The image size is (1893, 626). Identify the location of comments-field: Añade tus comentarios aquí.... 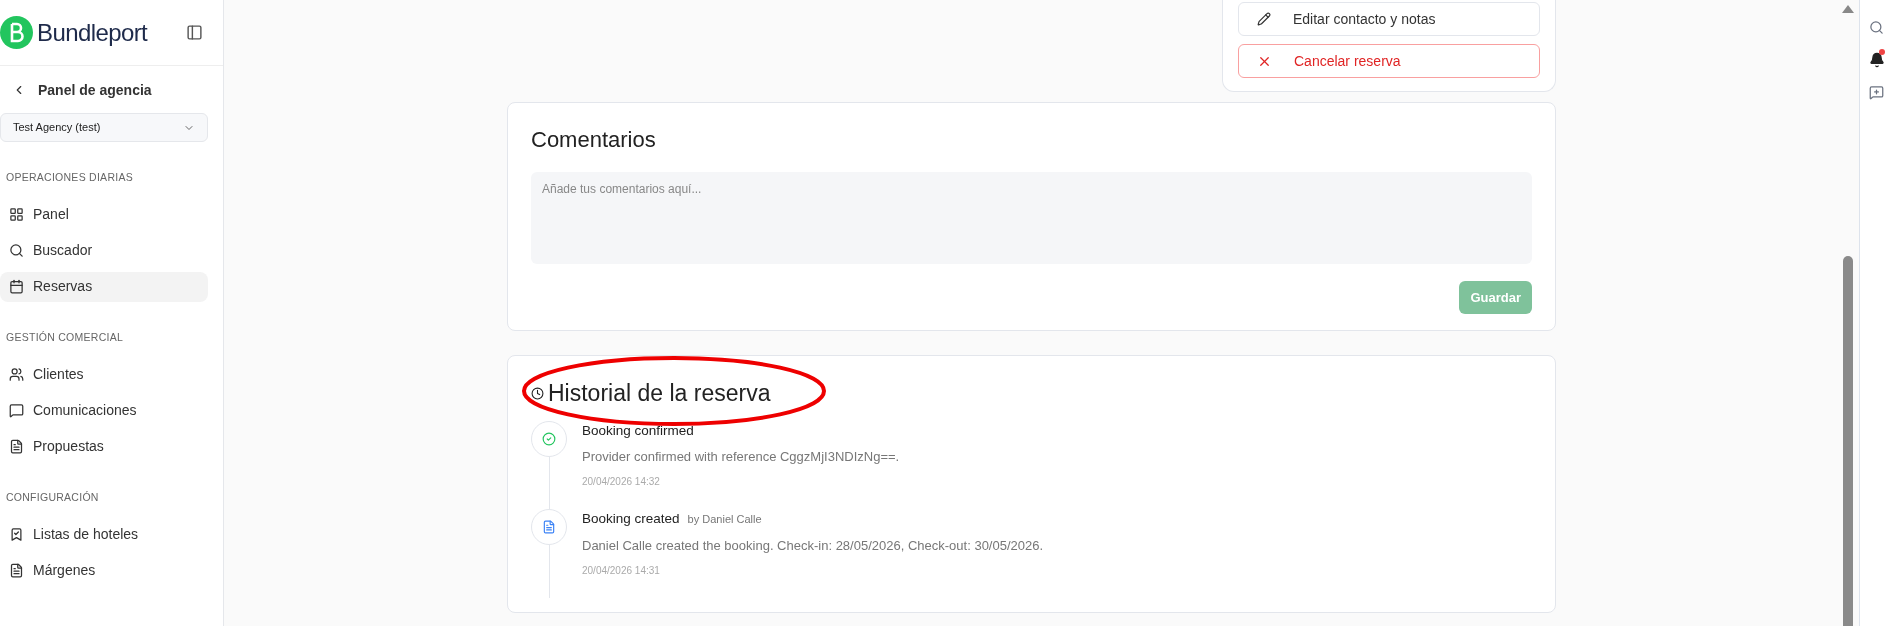
(1031, 218).